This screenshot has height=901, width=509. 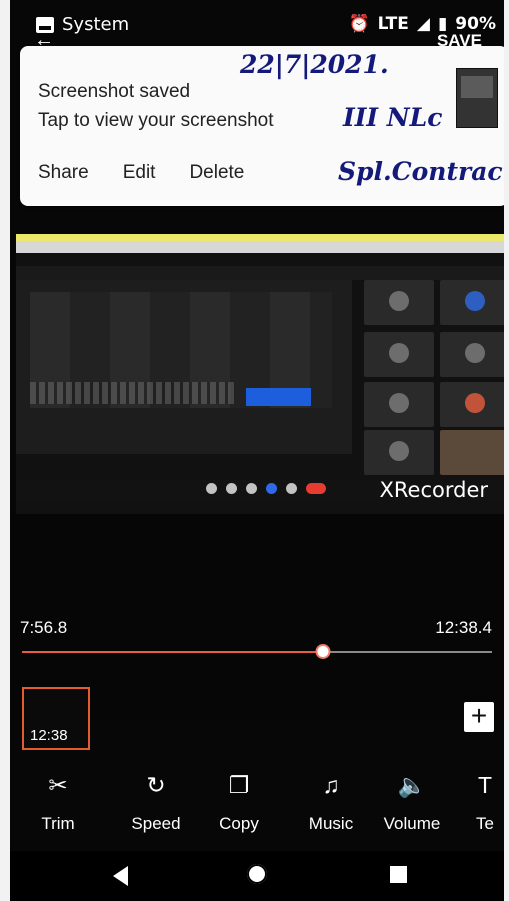 I want to click on music-tool: ♫ Music, so click(x=331, y=798).